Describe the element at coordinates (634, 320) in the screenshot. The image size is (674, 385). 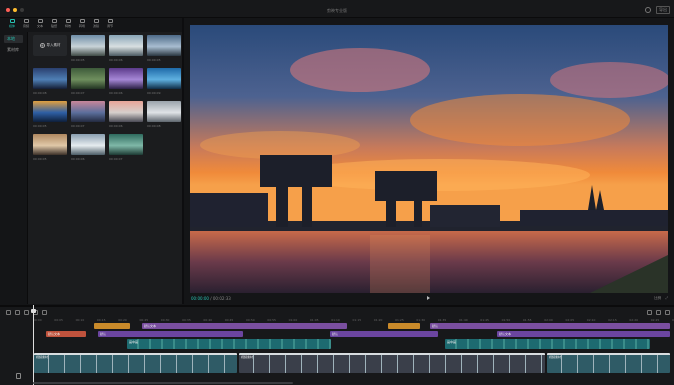
I see `ruler-tick-label: 02:20` at that location.